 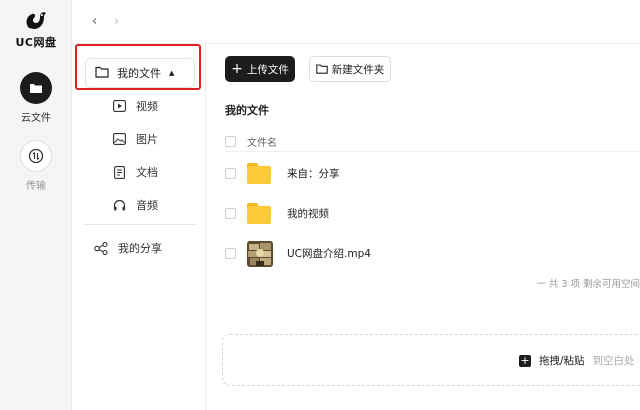 I want to click on squirrel-logo-icon, so click(x=36, y=20).